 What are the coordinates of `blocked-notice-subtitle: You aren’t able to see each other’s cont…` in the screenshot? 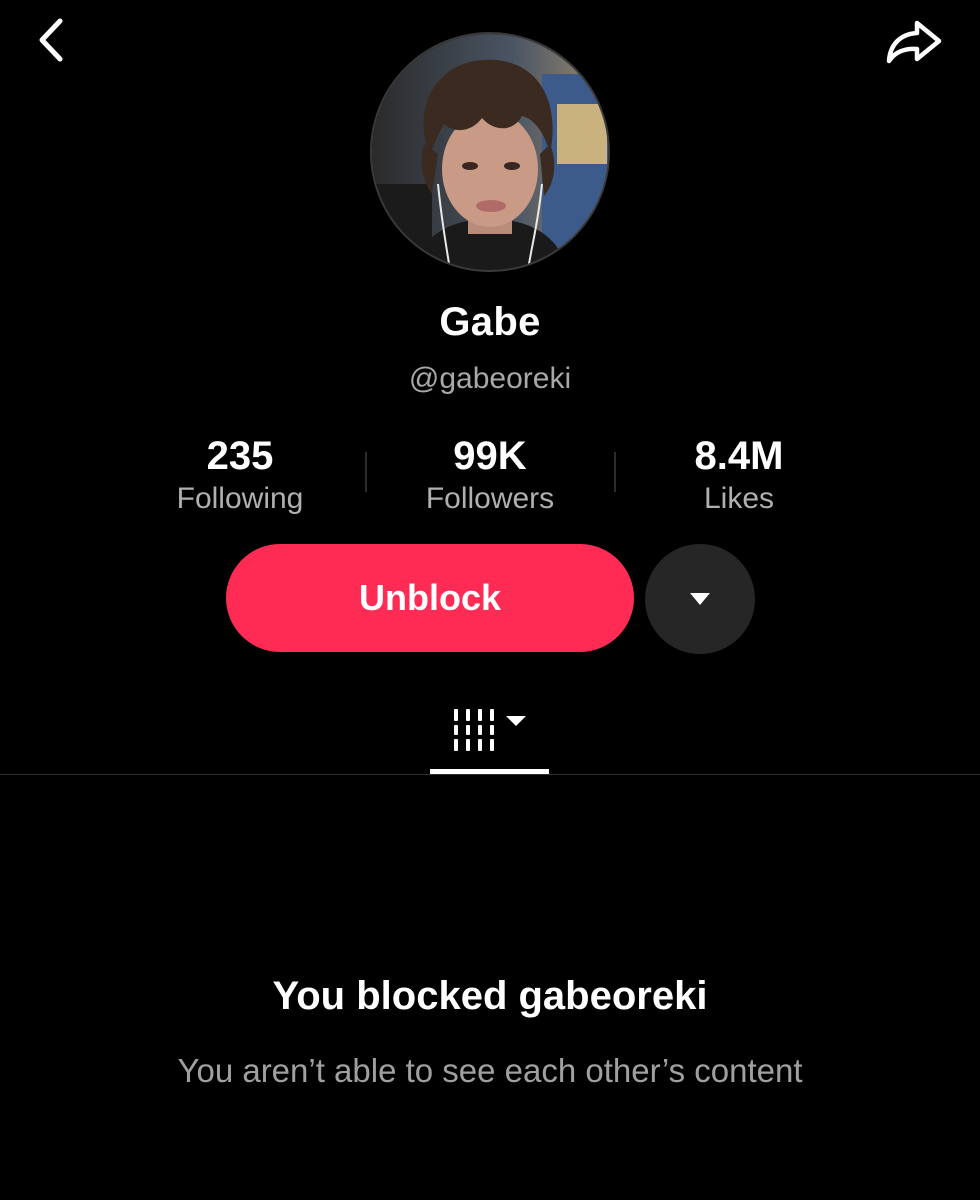 It's located at (490, 1070).